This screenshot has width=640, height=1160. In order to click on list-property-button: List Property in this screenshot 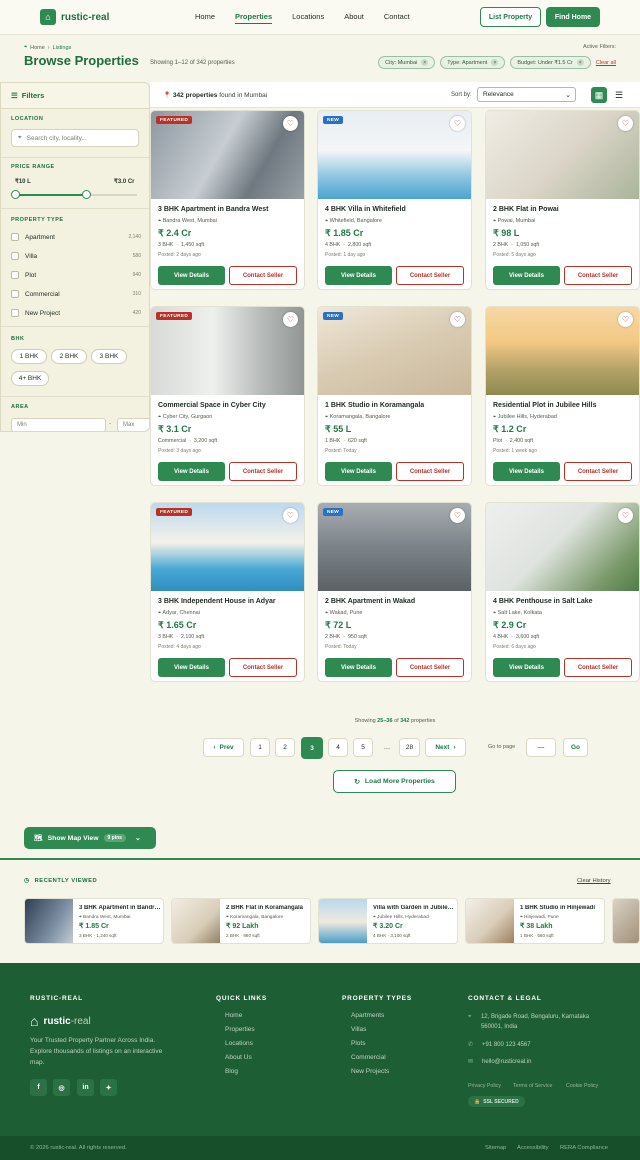, I will do `click(510, 17)`.